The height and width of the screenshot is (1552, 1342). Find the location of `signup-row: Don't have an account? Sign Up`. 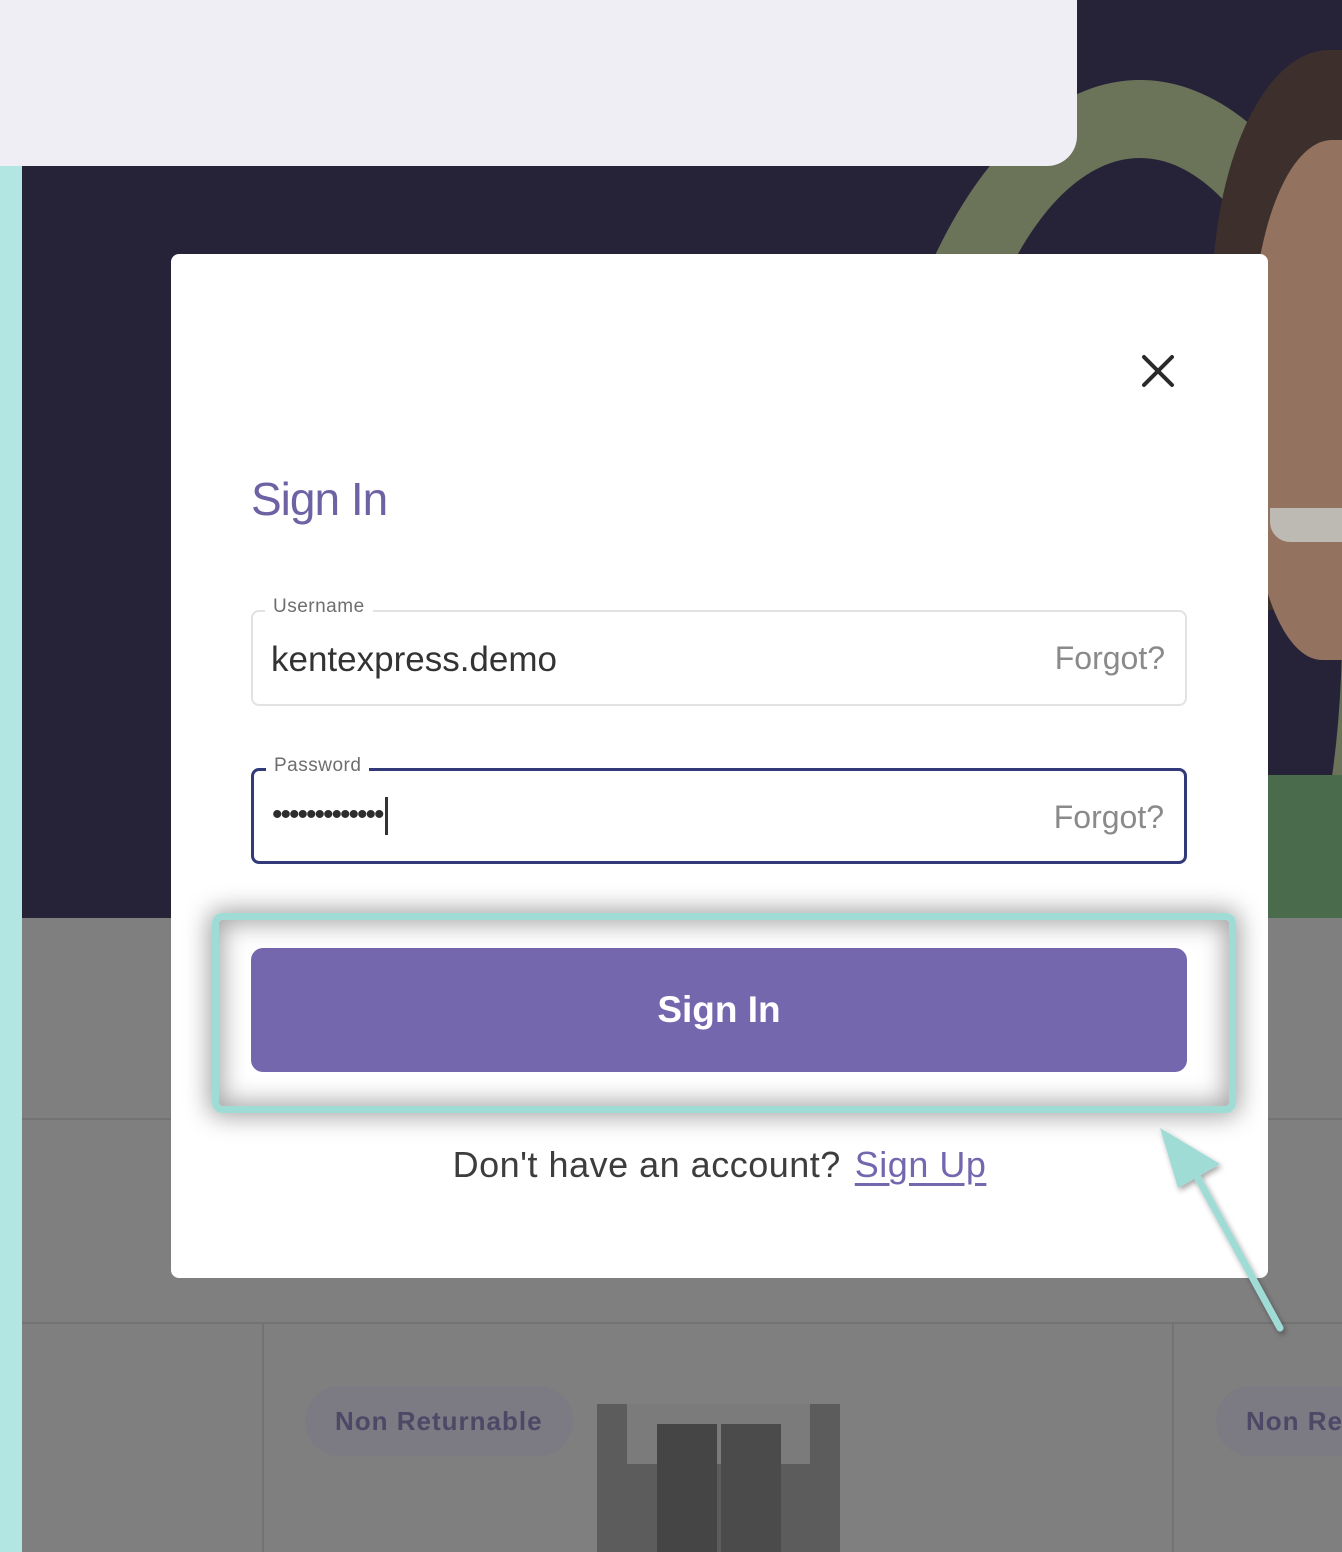

signup-row: Don't have an account? Sign Up is located at coordinates (719, 1165).